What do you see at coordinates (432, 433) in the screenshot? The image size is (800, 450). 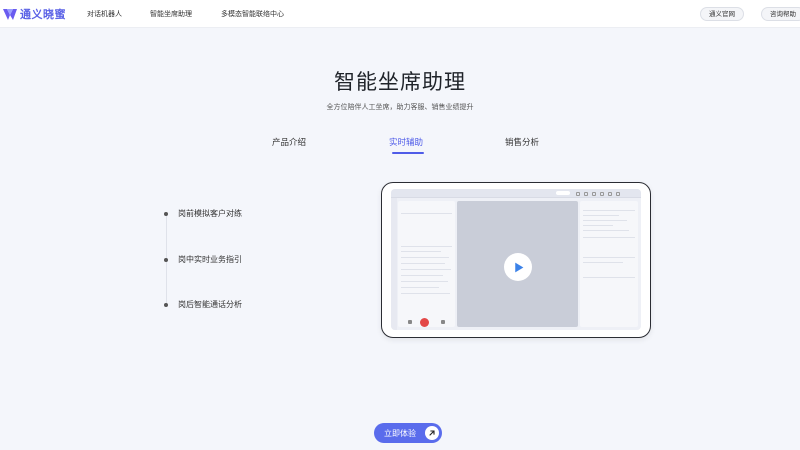 I see `arrow-up-right-icon` at bounding box center [432, 433].